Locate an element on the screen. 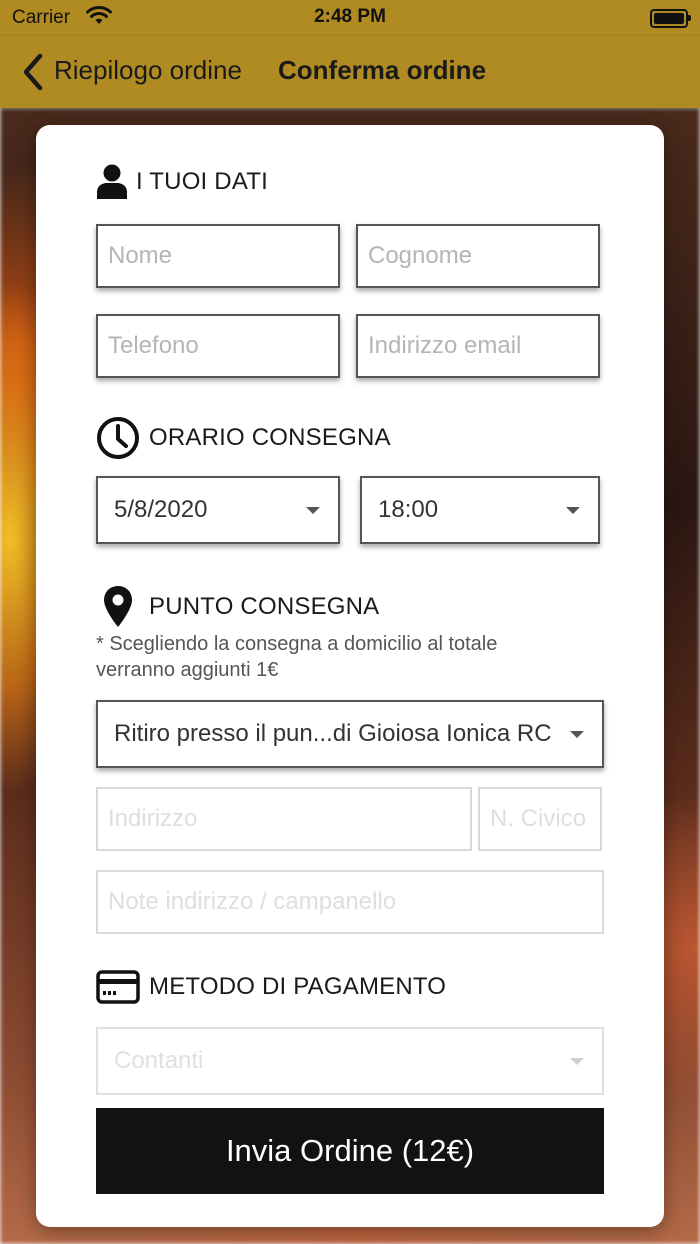  address-field: Indirizzo is located at coordinates (284, 819).